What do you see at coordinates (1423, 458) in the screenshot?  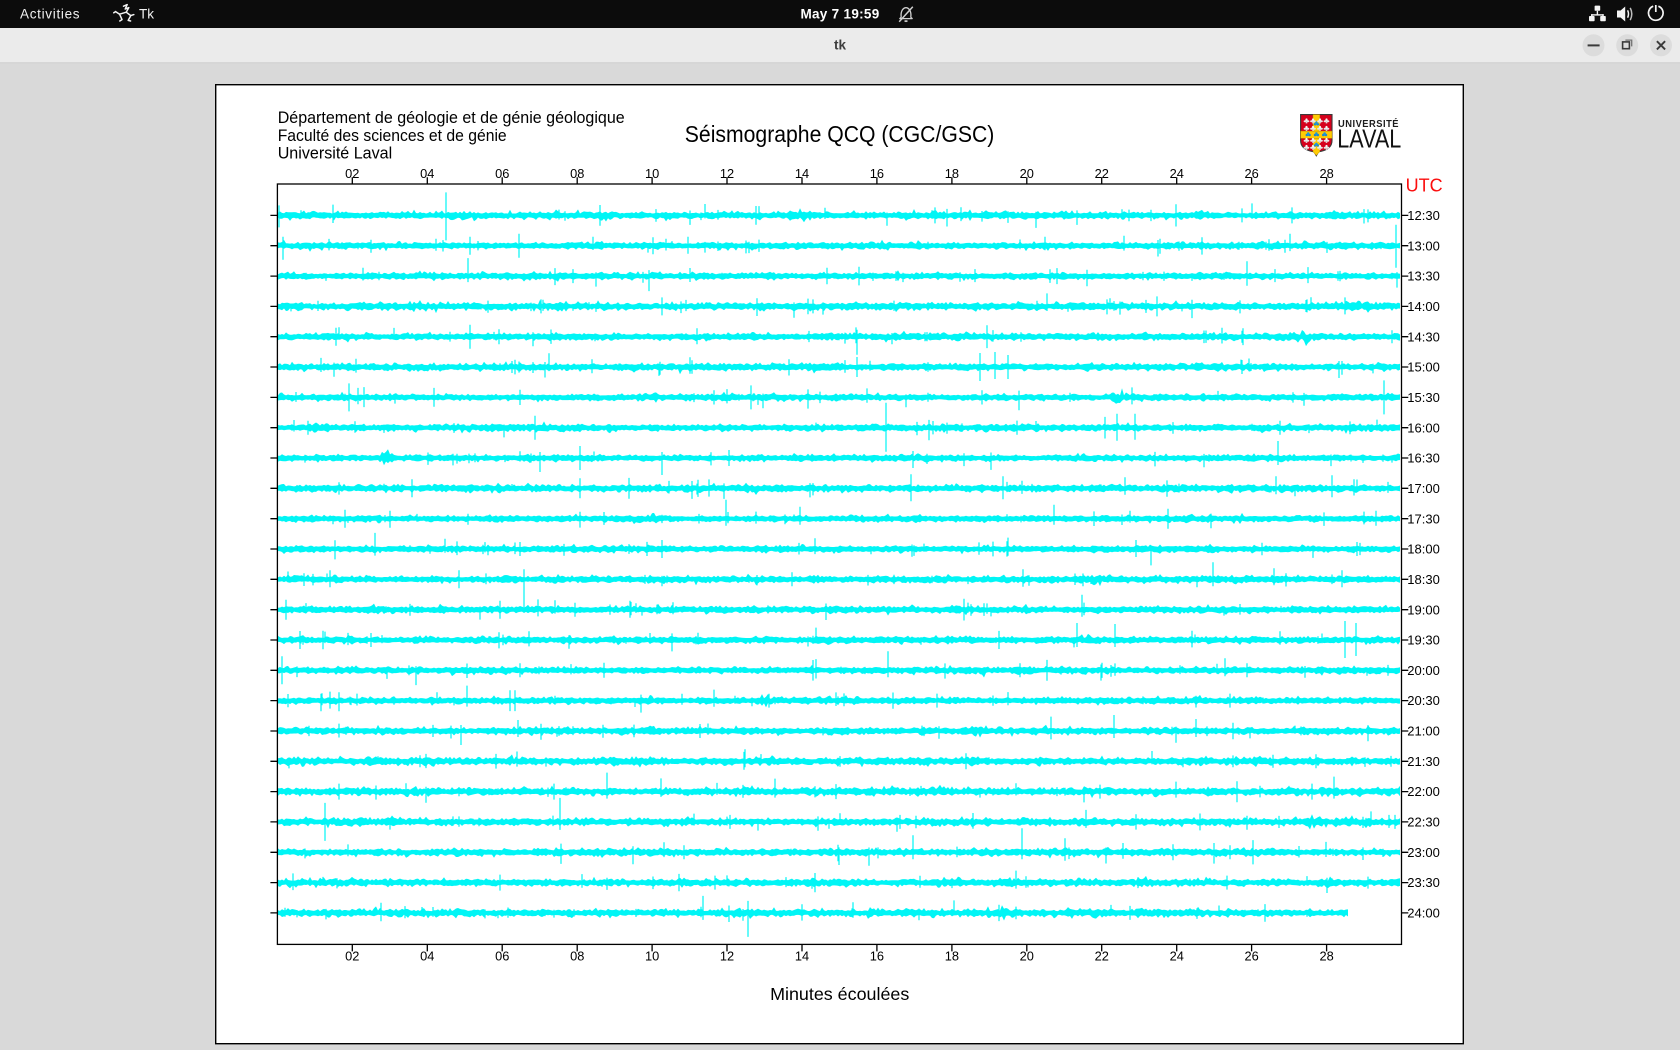 I see `svg-text: 16:30` at bounding box center [1423, 458].